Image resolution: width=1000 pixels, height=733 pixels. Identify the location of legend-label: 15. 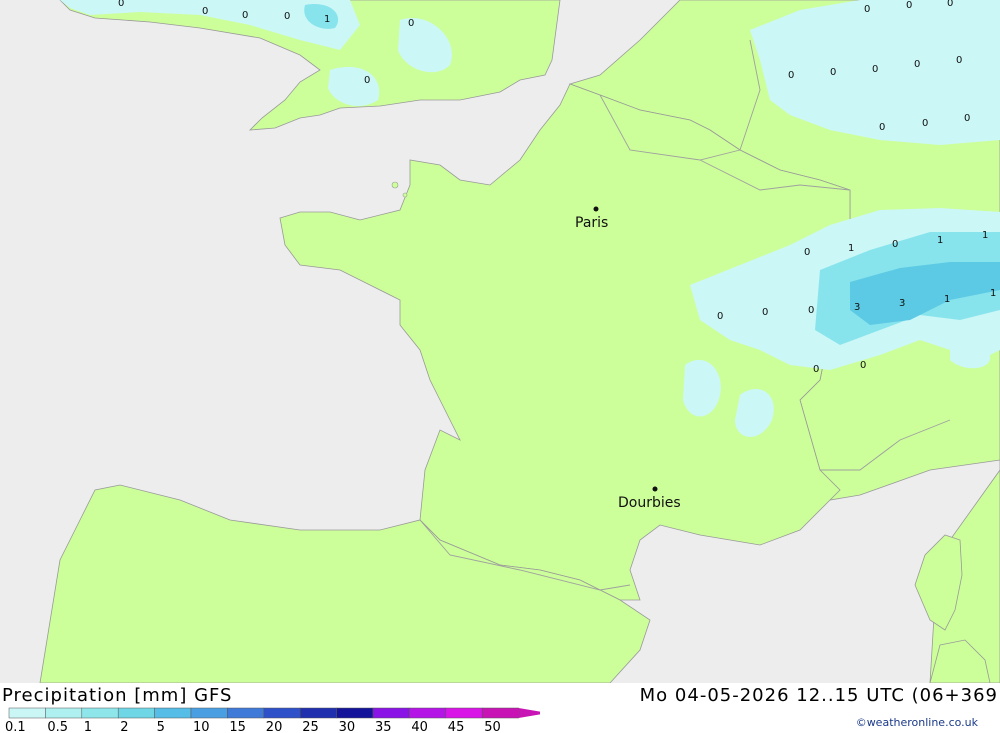
(237, 726).